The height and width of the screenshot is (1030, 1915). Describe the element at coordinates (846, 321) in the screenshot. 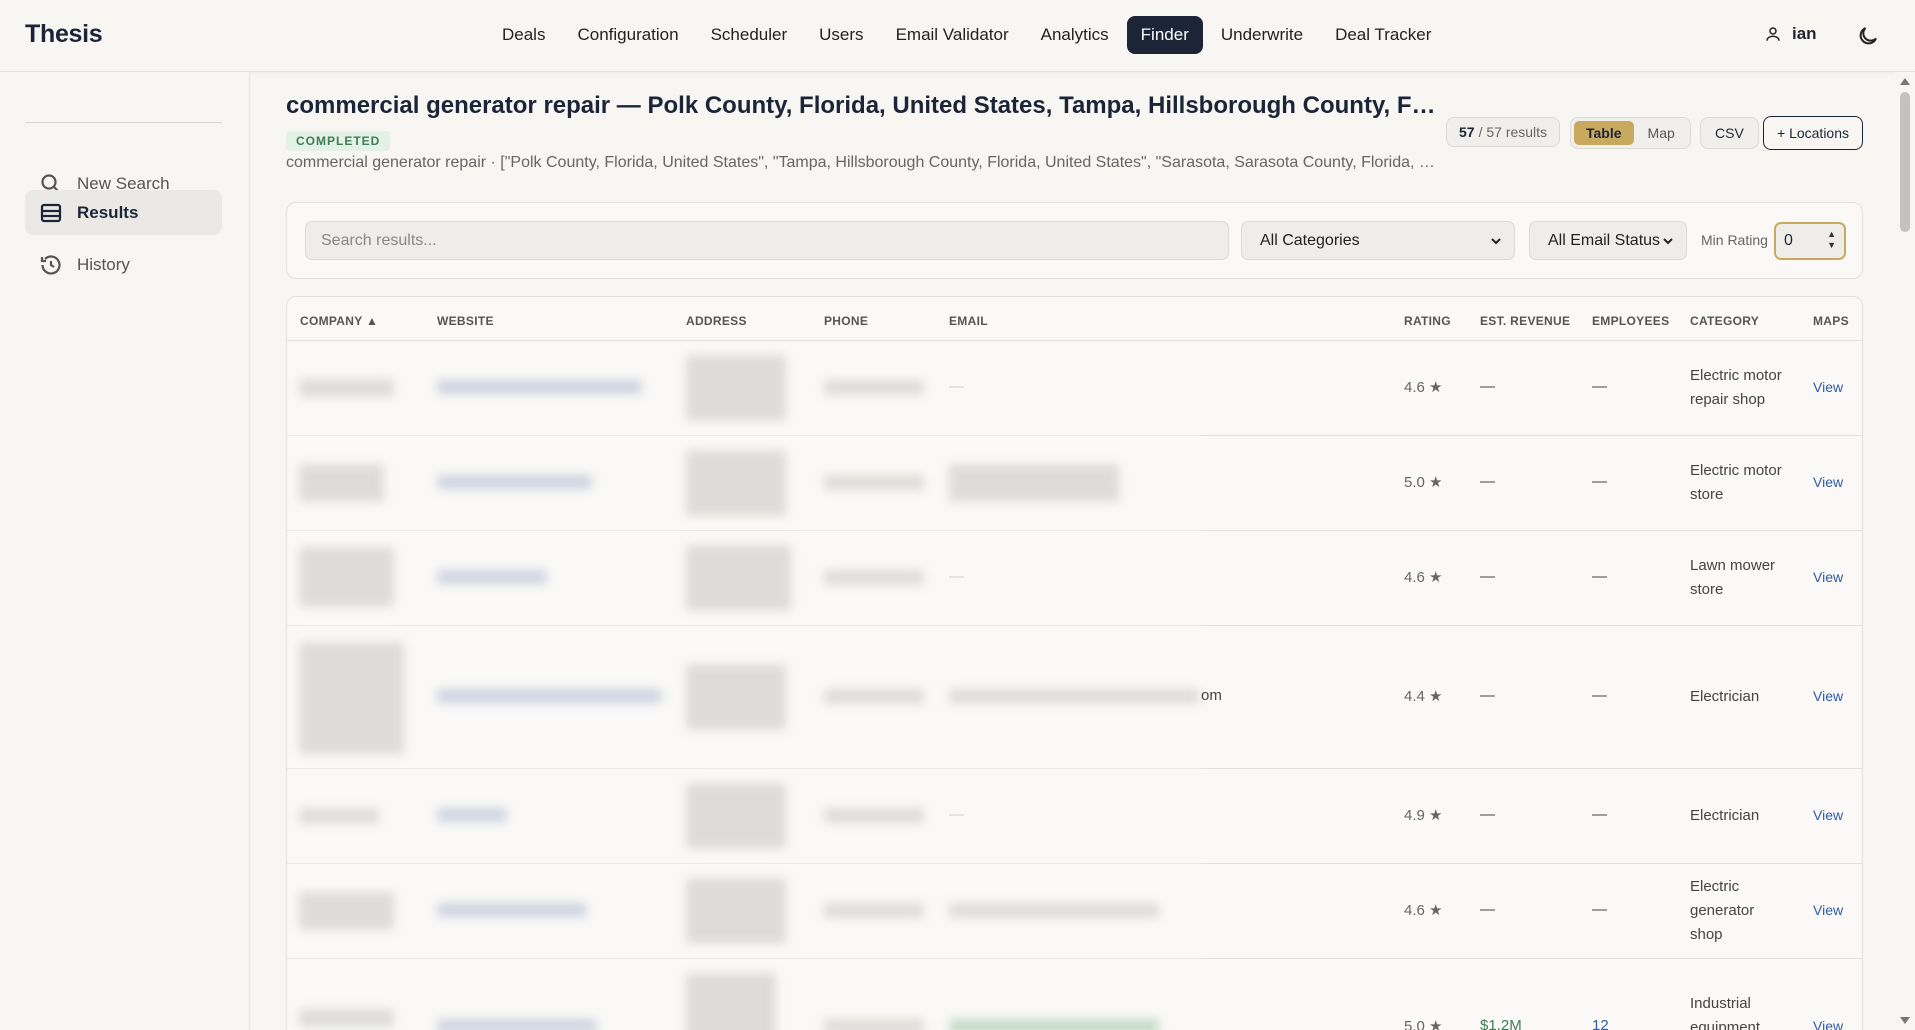

I see `column-phone: PHONE` at that location.